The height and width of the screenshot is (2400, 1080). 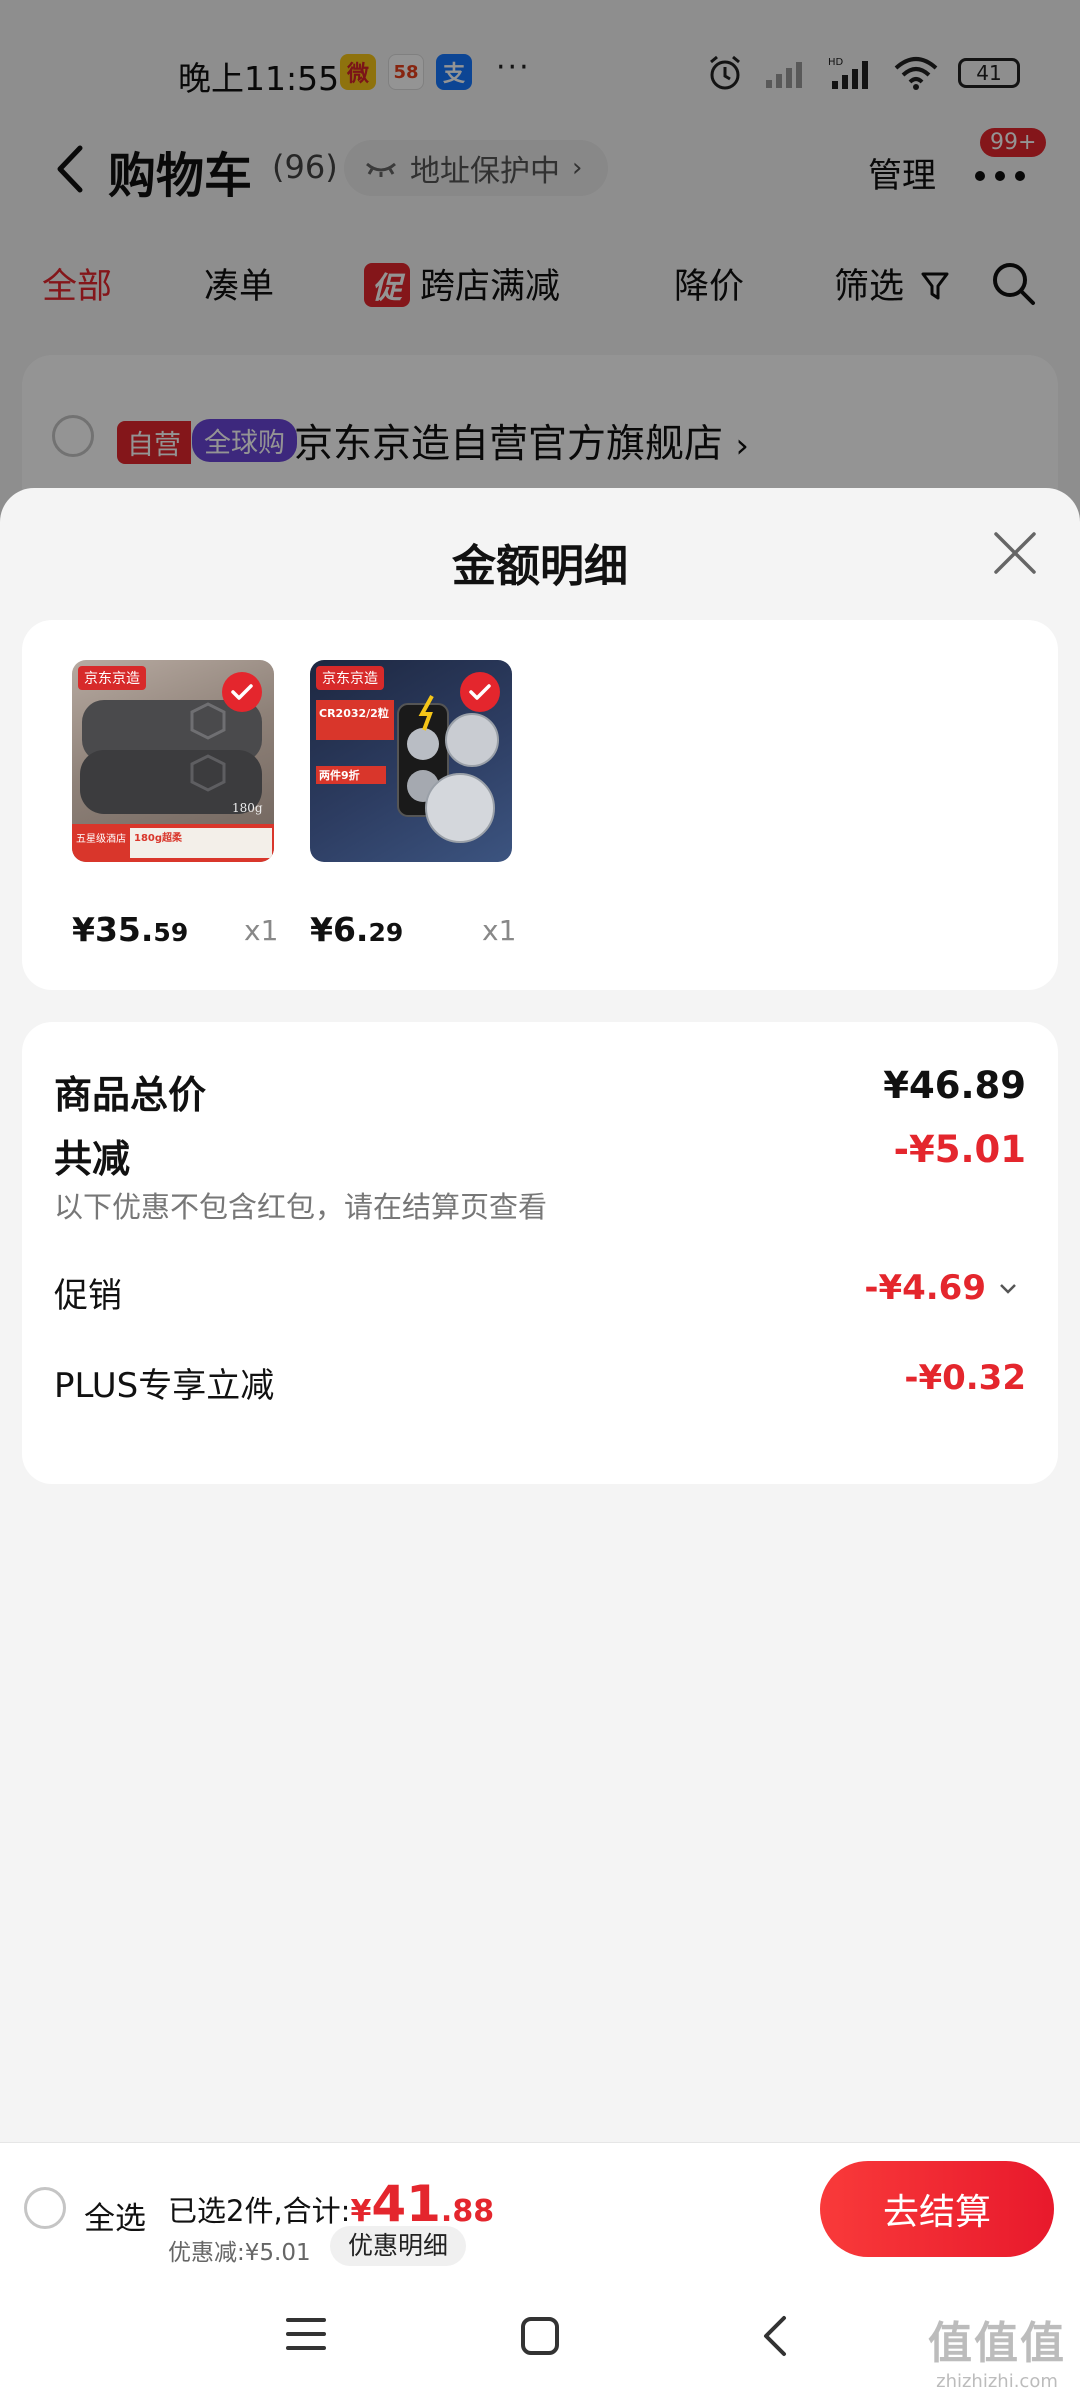 I want to click on battery-img-text-1: CR2032/2粒, so click(x=354, y=713).